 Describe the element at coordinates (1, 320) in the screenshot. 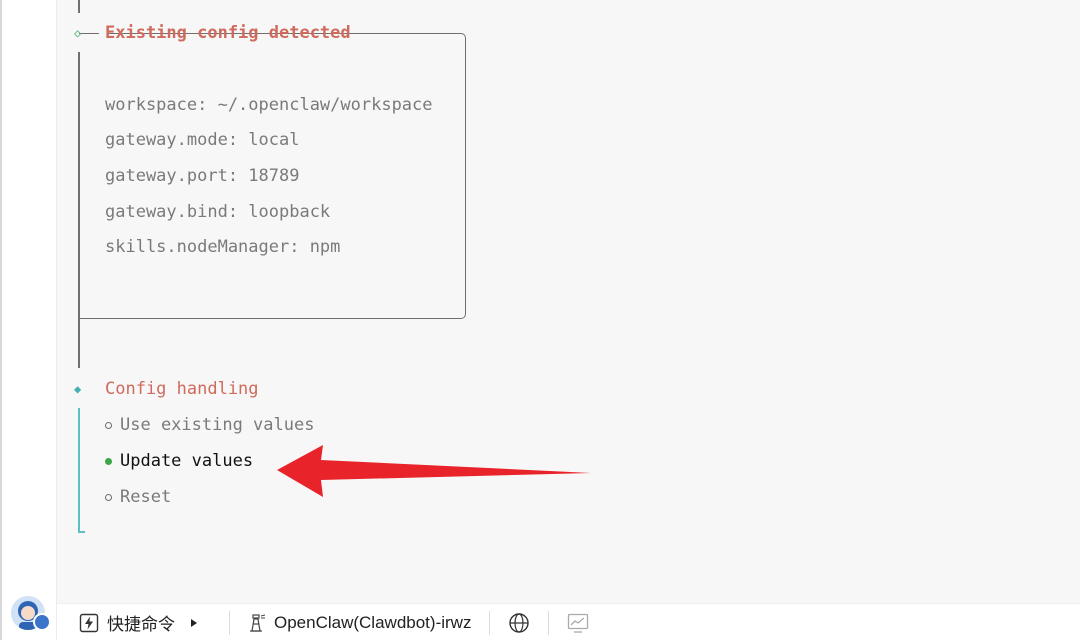

I see `left-rail-edge` at that location.